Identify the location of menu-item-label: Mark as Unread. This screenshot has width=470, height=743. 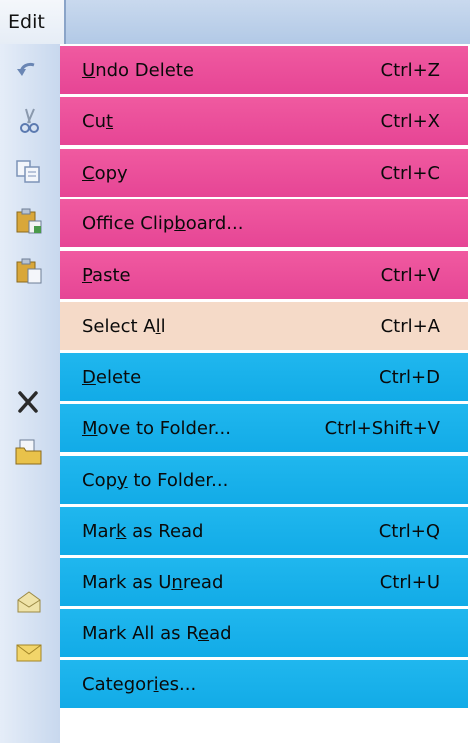
(153, 582).